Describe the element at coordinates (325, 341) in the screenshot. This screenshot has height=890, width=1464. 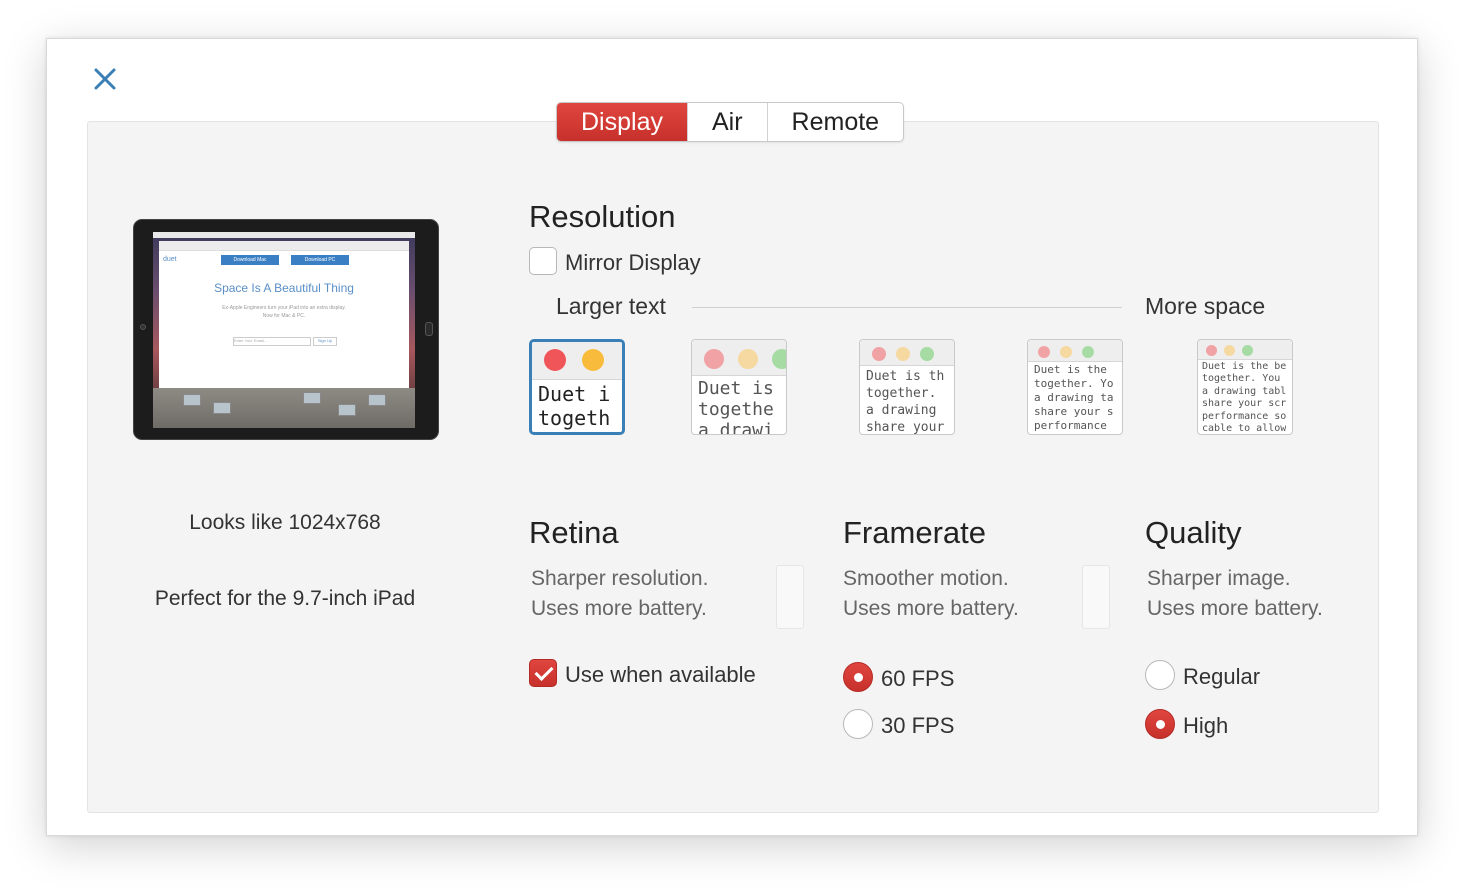
I see `preview-signup: Sign Up` at that location.